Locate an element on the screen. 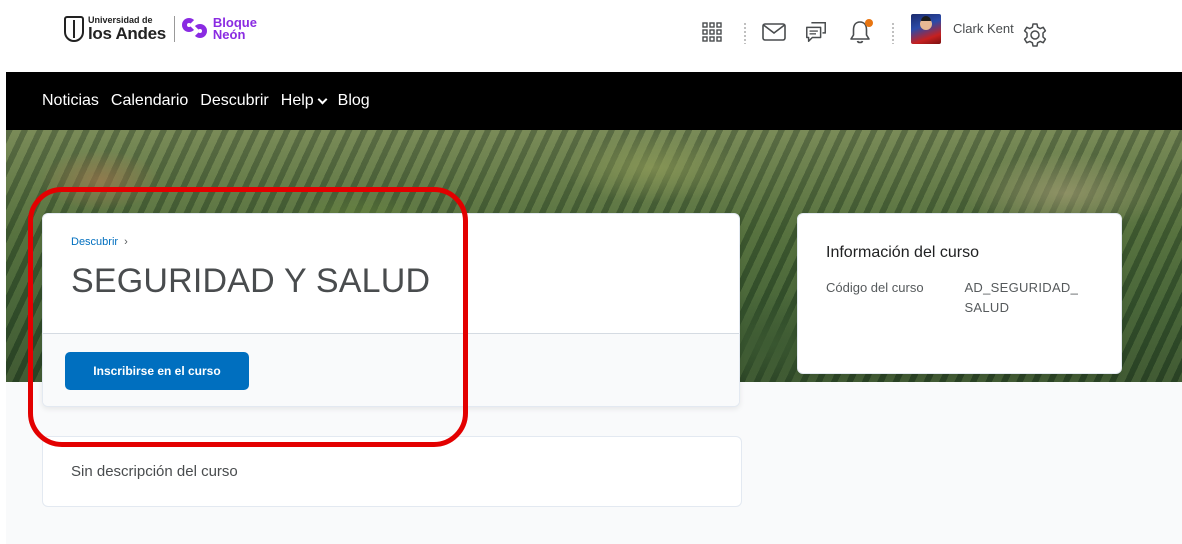  logo-universidad-big: los Andes is located at coordinates (127, 33).